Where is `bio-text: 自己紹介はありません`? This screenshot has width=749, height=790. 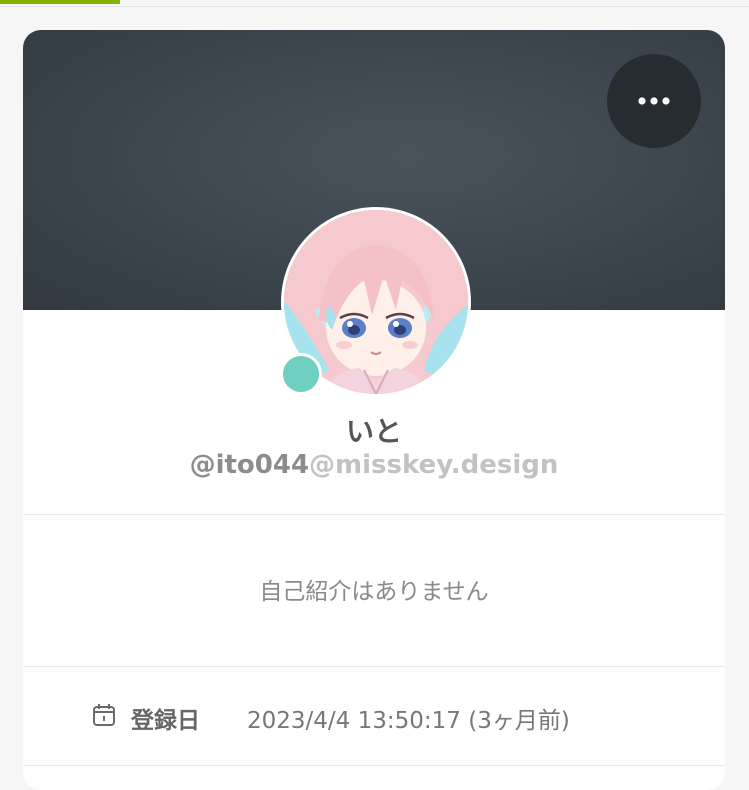 bio-text: 自己紹介はありません is located at coordinates (374, 592).